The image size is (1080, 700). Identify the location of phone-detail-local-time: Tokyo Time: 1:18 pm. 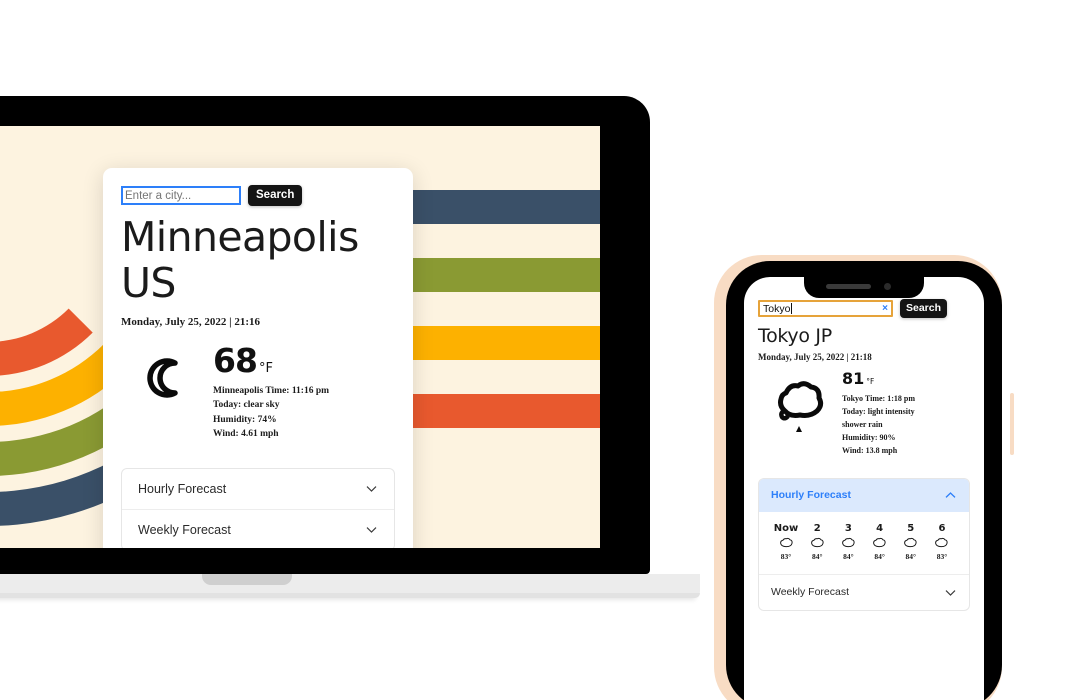
(878, 398).